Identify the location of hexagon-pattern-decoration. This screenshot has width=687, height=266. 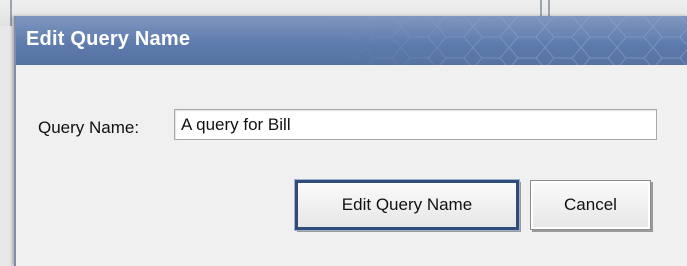
(508, 40).